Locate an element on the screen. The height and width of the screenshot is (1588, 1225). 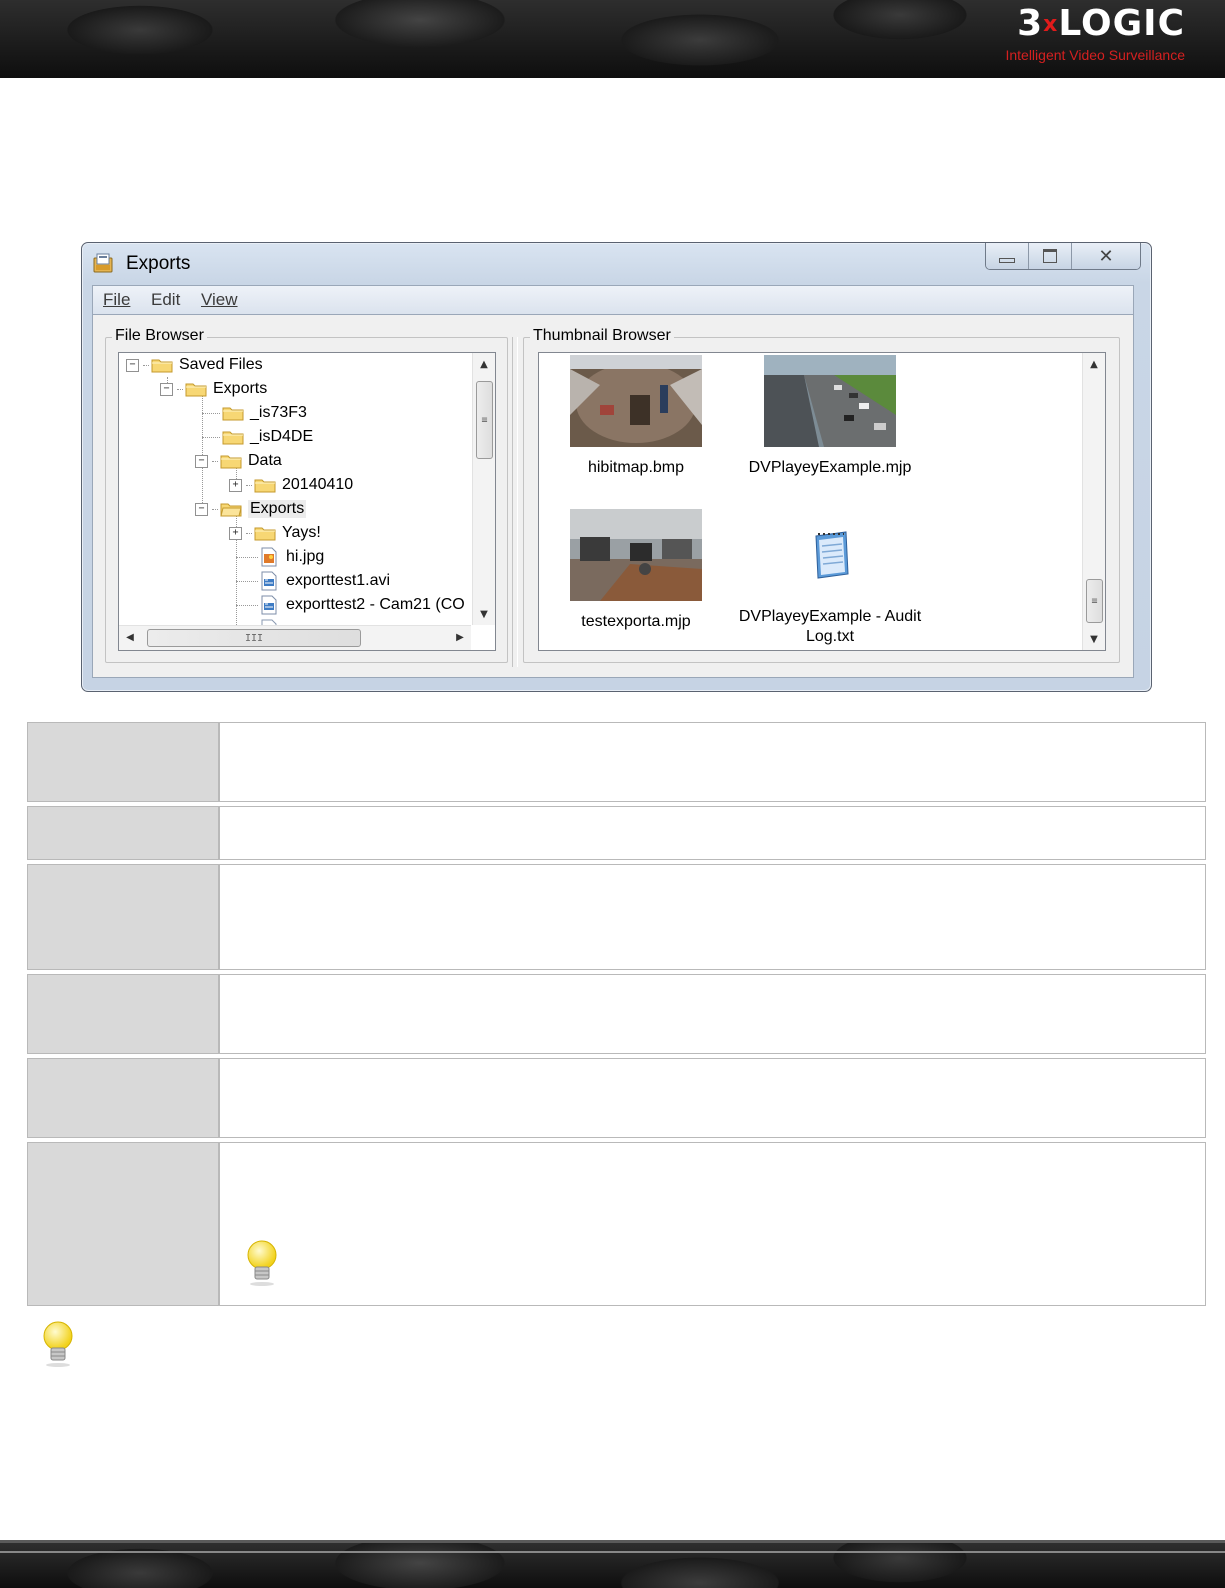
menu-edit: Edit is located at coordinates (165, 300).